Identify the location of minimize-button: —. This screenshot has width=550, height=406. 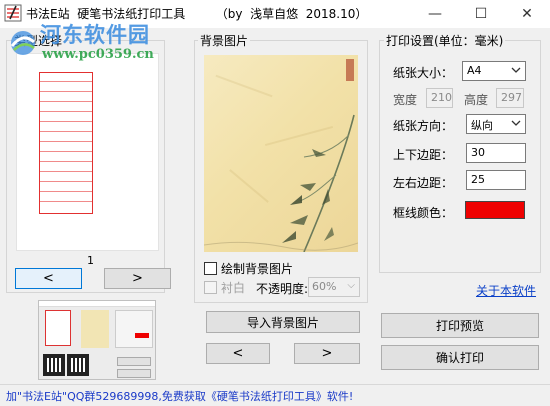
(435, 14).